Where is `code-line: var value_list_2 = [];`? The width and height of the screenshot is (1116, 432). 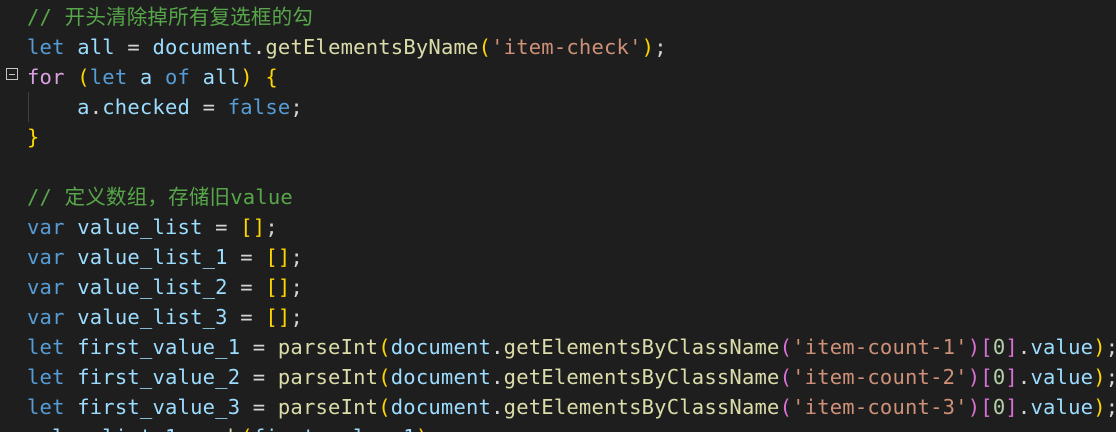 code-line: var value_list_2 = []; is located at coordinates (165, 287).